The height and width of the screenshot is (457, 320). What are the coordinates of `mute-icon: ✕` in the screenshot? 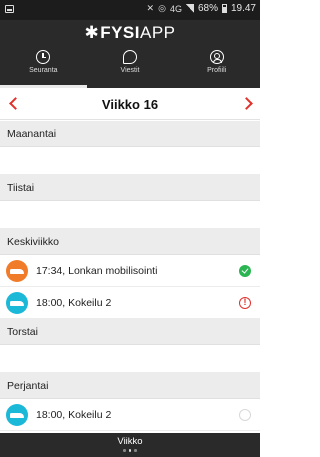 It's located at (150, 8).